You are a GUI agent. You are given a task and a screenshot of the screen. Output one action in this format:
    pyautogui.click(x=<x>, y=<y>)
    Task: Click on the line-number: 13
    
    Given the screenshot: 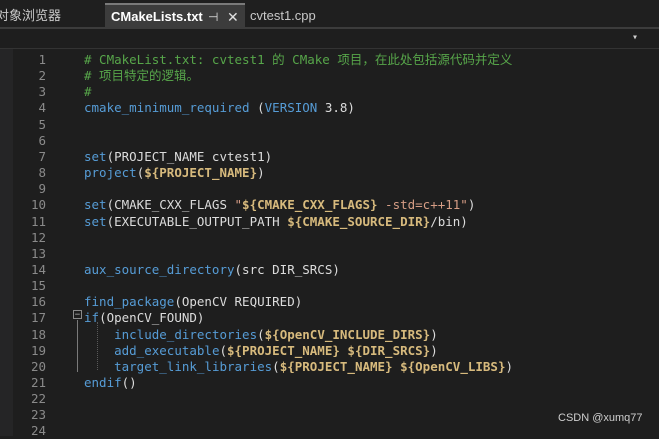 What is the action you would take?
    pyautogui.click(x=38, y=253)
    